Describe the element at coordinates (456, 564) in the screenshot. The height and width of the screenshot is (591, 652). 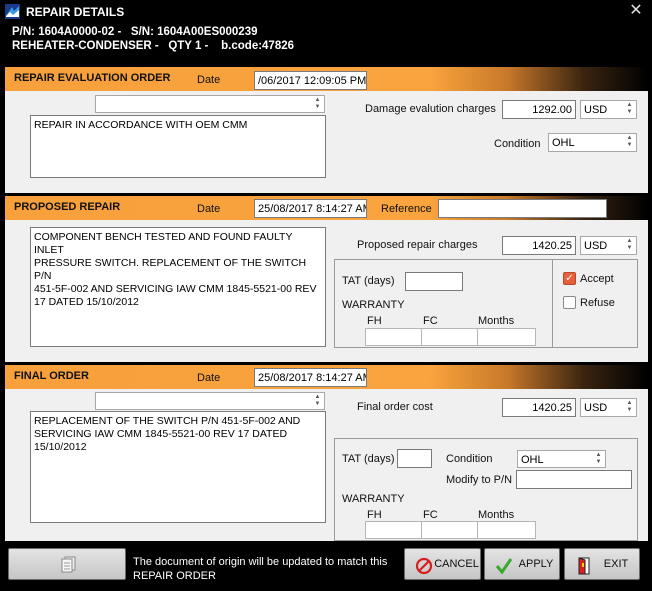
I see `cancel-label: CANCEL` at that location.